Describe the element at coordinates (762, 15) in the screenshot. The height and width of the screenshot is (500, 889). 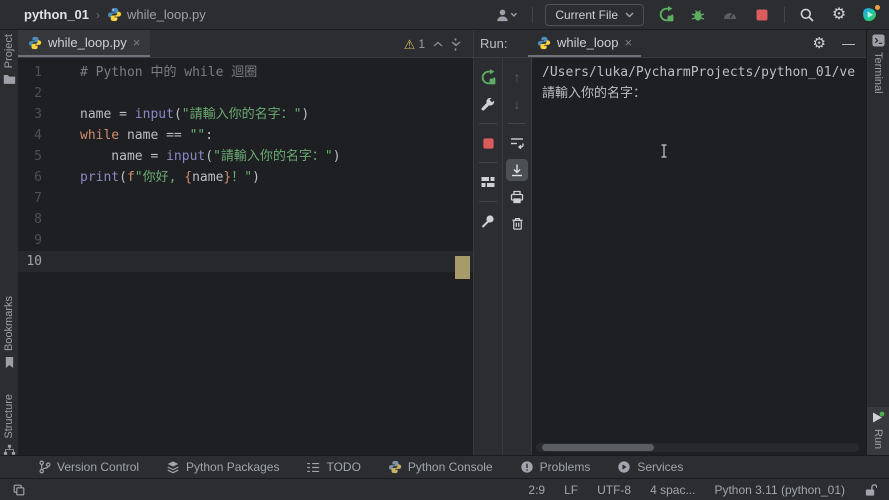
I see `stop-button` at that location.